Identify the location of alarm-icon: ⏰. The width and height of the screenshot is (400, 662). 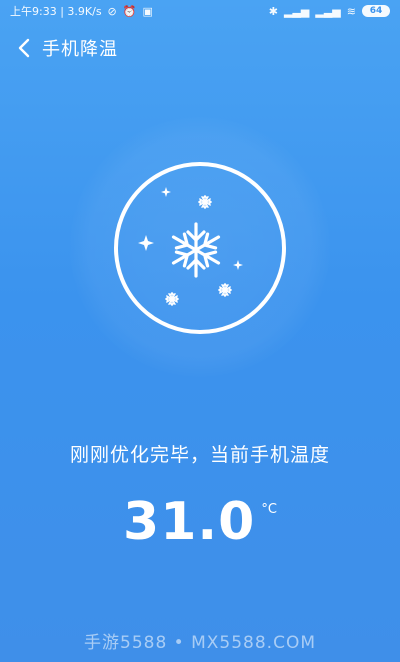
(129, 11).